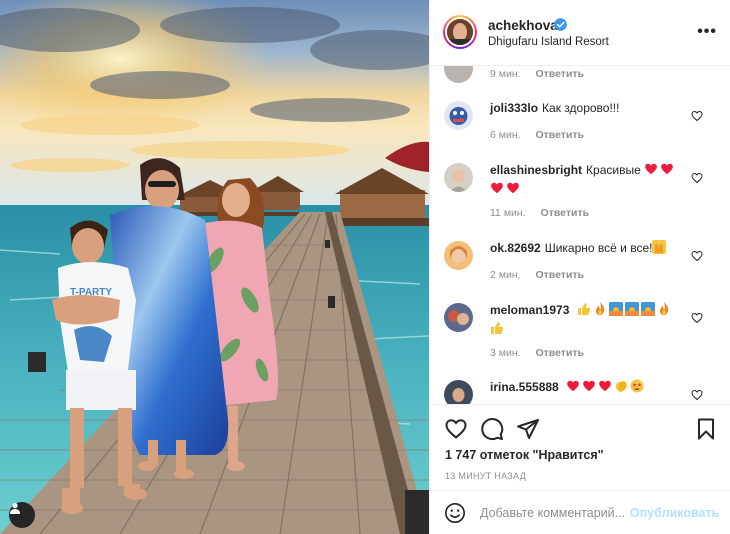  What do you see at coordinates (598, 248) in the screenshot?
I see `comment-text: Шикарно всё и все!` at bounding box center [598, 248].